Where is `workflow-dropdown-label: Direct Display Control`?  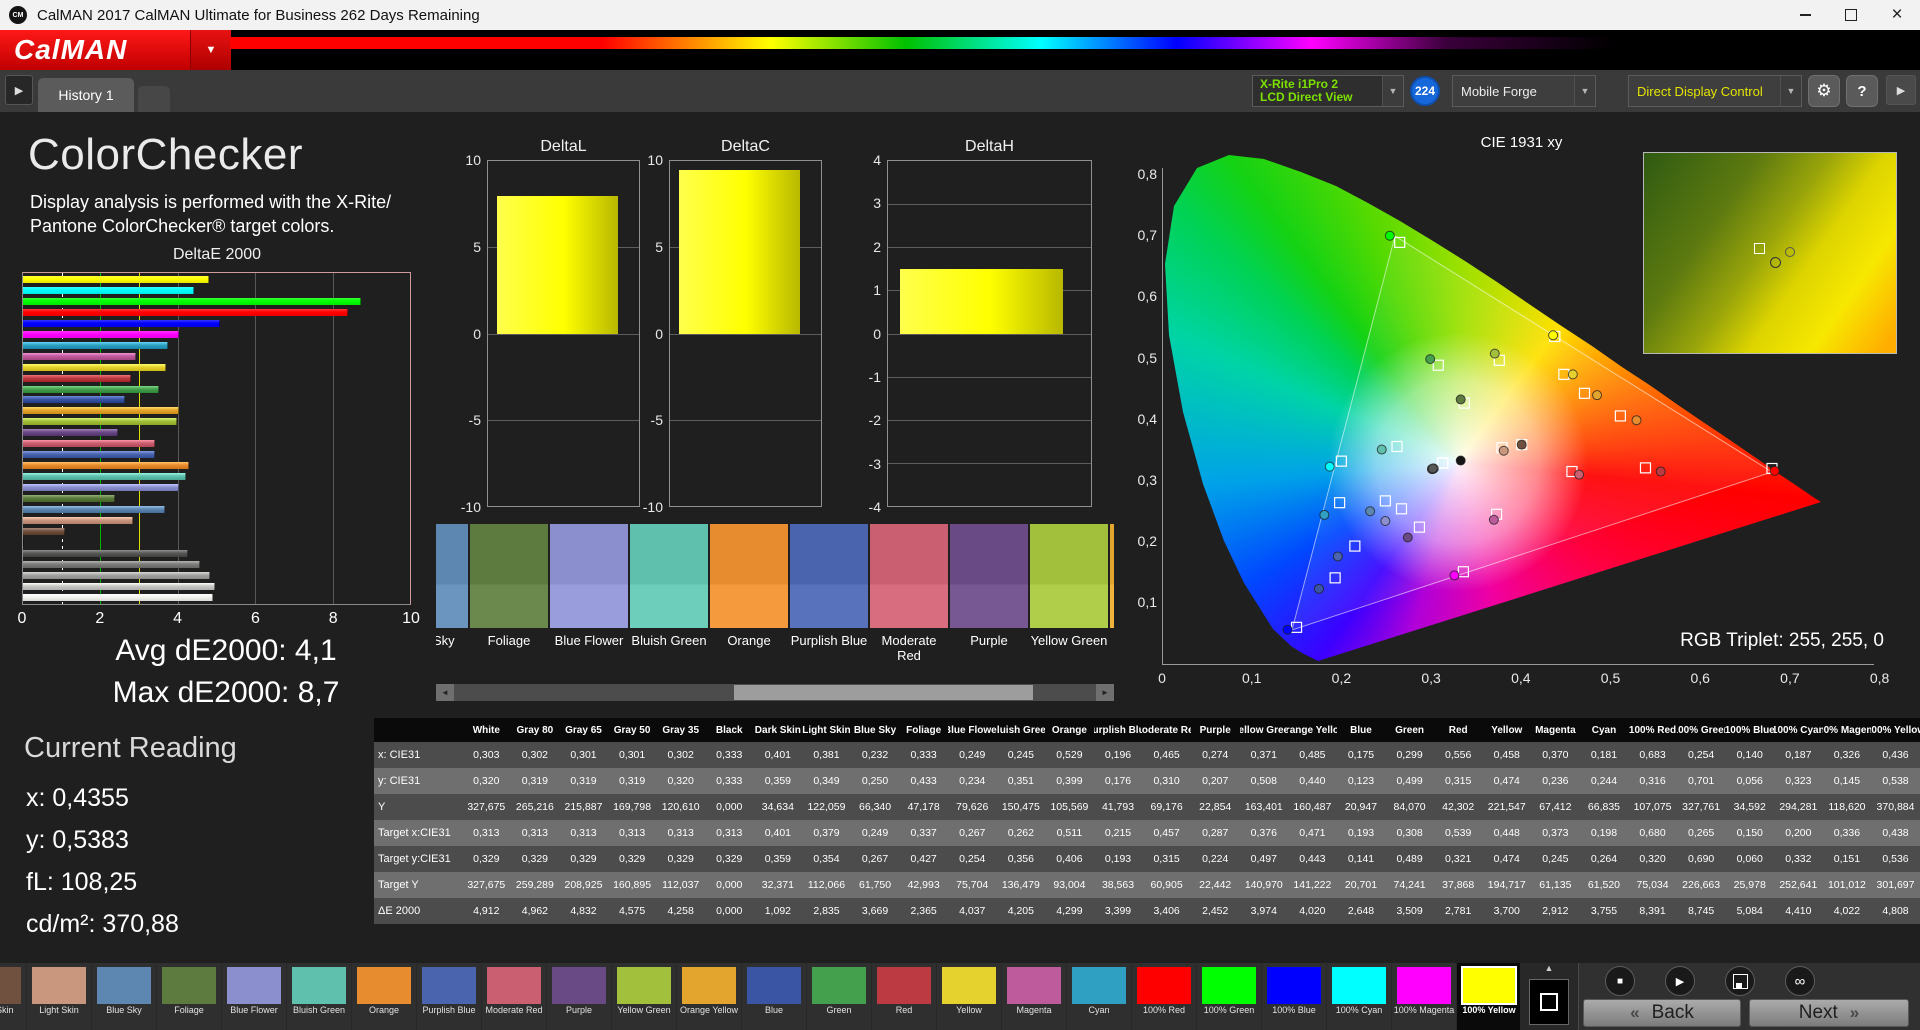
workflow-dropdown-label: Direct Display Control is located at coordinates (1700, 91).